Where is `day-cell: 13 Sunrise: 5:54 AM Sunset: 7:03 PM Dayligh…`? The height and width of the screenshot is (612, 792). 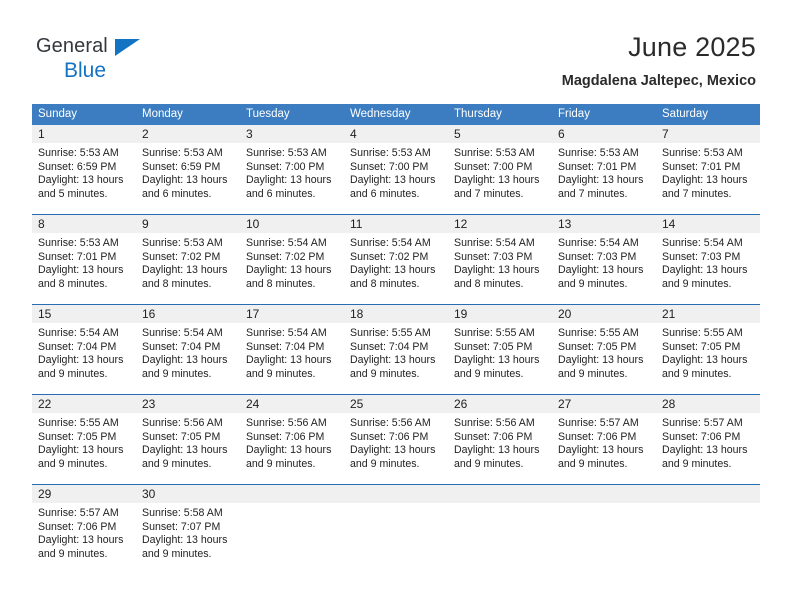
day-cell: 13 Sunrise: 5:54 AM Sunset: 7:03 PM Dayligh… is located at coordinates (604, 254).